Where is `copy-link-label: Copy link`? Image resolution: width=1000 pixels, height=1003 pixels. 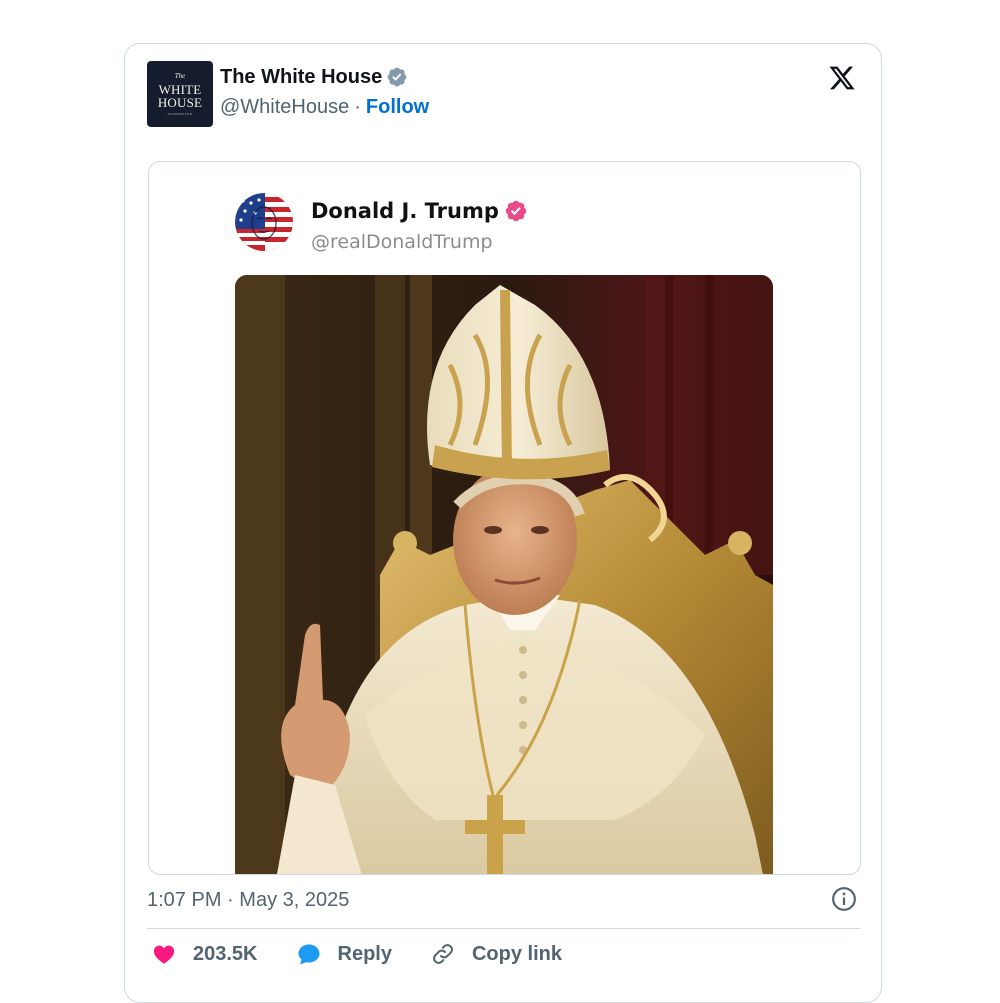
copy-link-label: Copy link is located at coordinates (516, 953).